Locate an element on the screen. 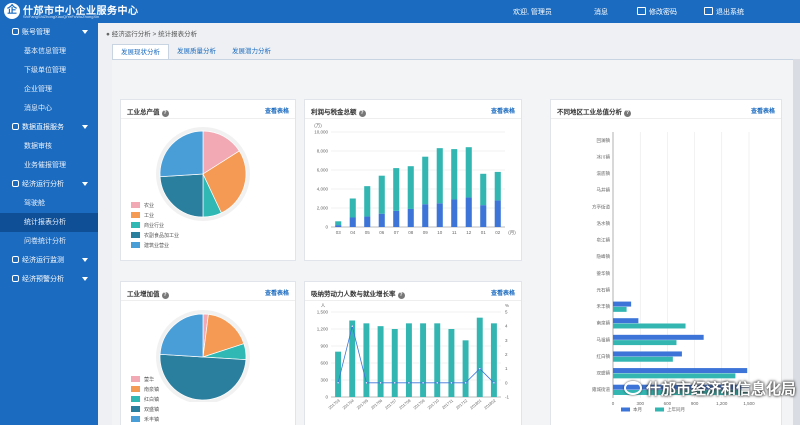 This screenshot has width=800, height=425. legend-item: 红白镇 is located at coordinates (145, 401).